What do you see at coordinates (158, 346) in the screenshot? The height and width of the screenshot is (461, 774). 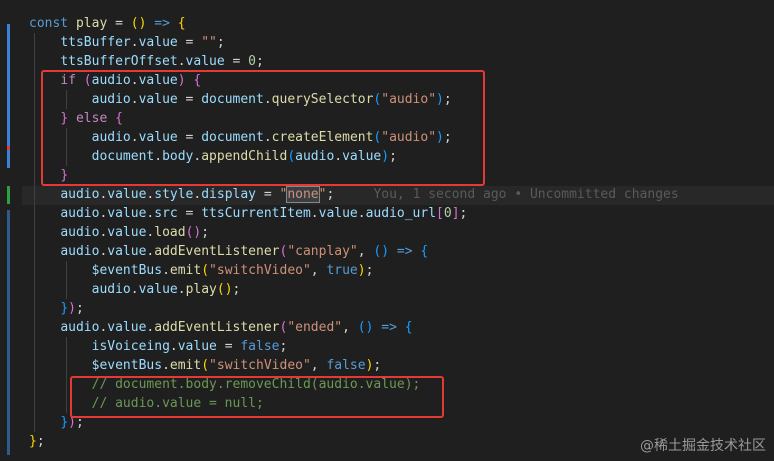 I see `code-line: isVoiceing.value = false;` at bounding box center [158, 346].